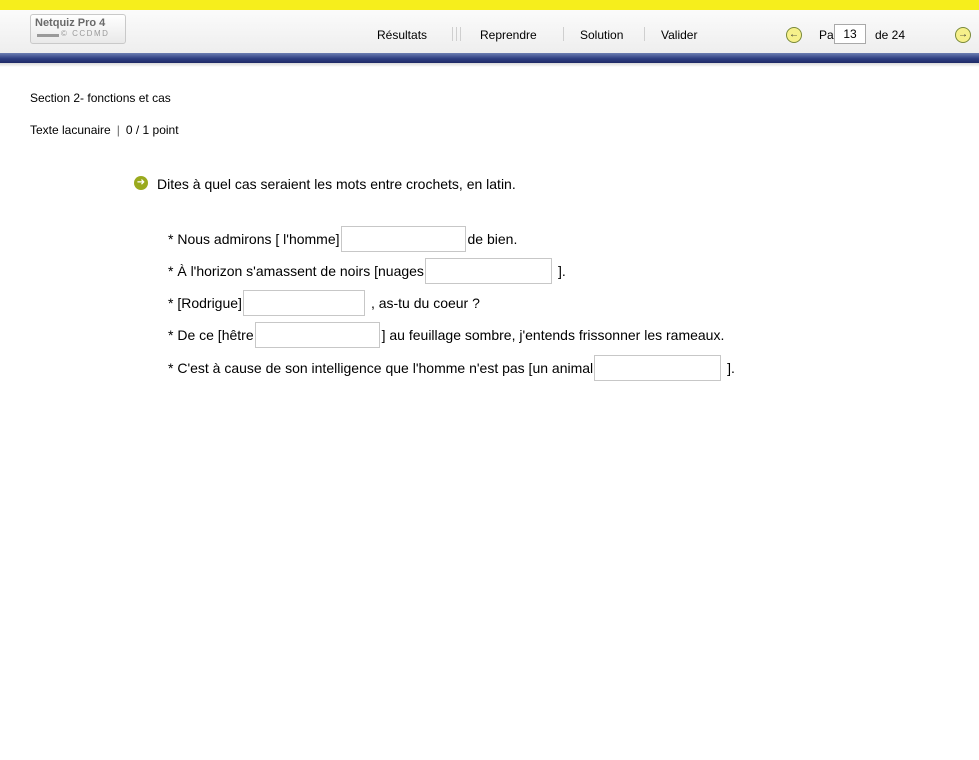  What do you see at coordinates (508, 35) in the screenshot?
I see `reprendre-button: Reprendre` at bounding box center [508, 35].